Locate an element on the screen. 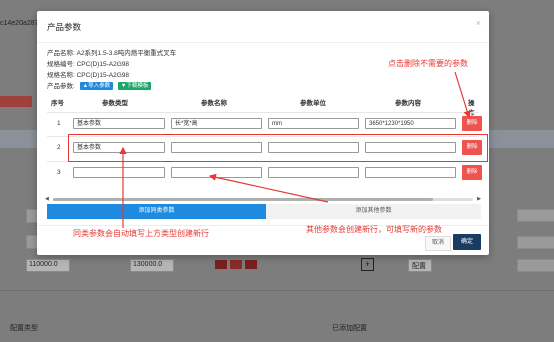 The width and height of the screenshot is (554, 342). table-row: 3 删除 is located at coordinates (264, 172).